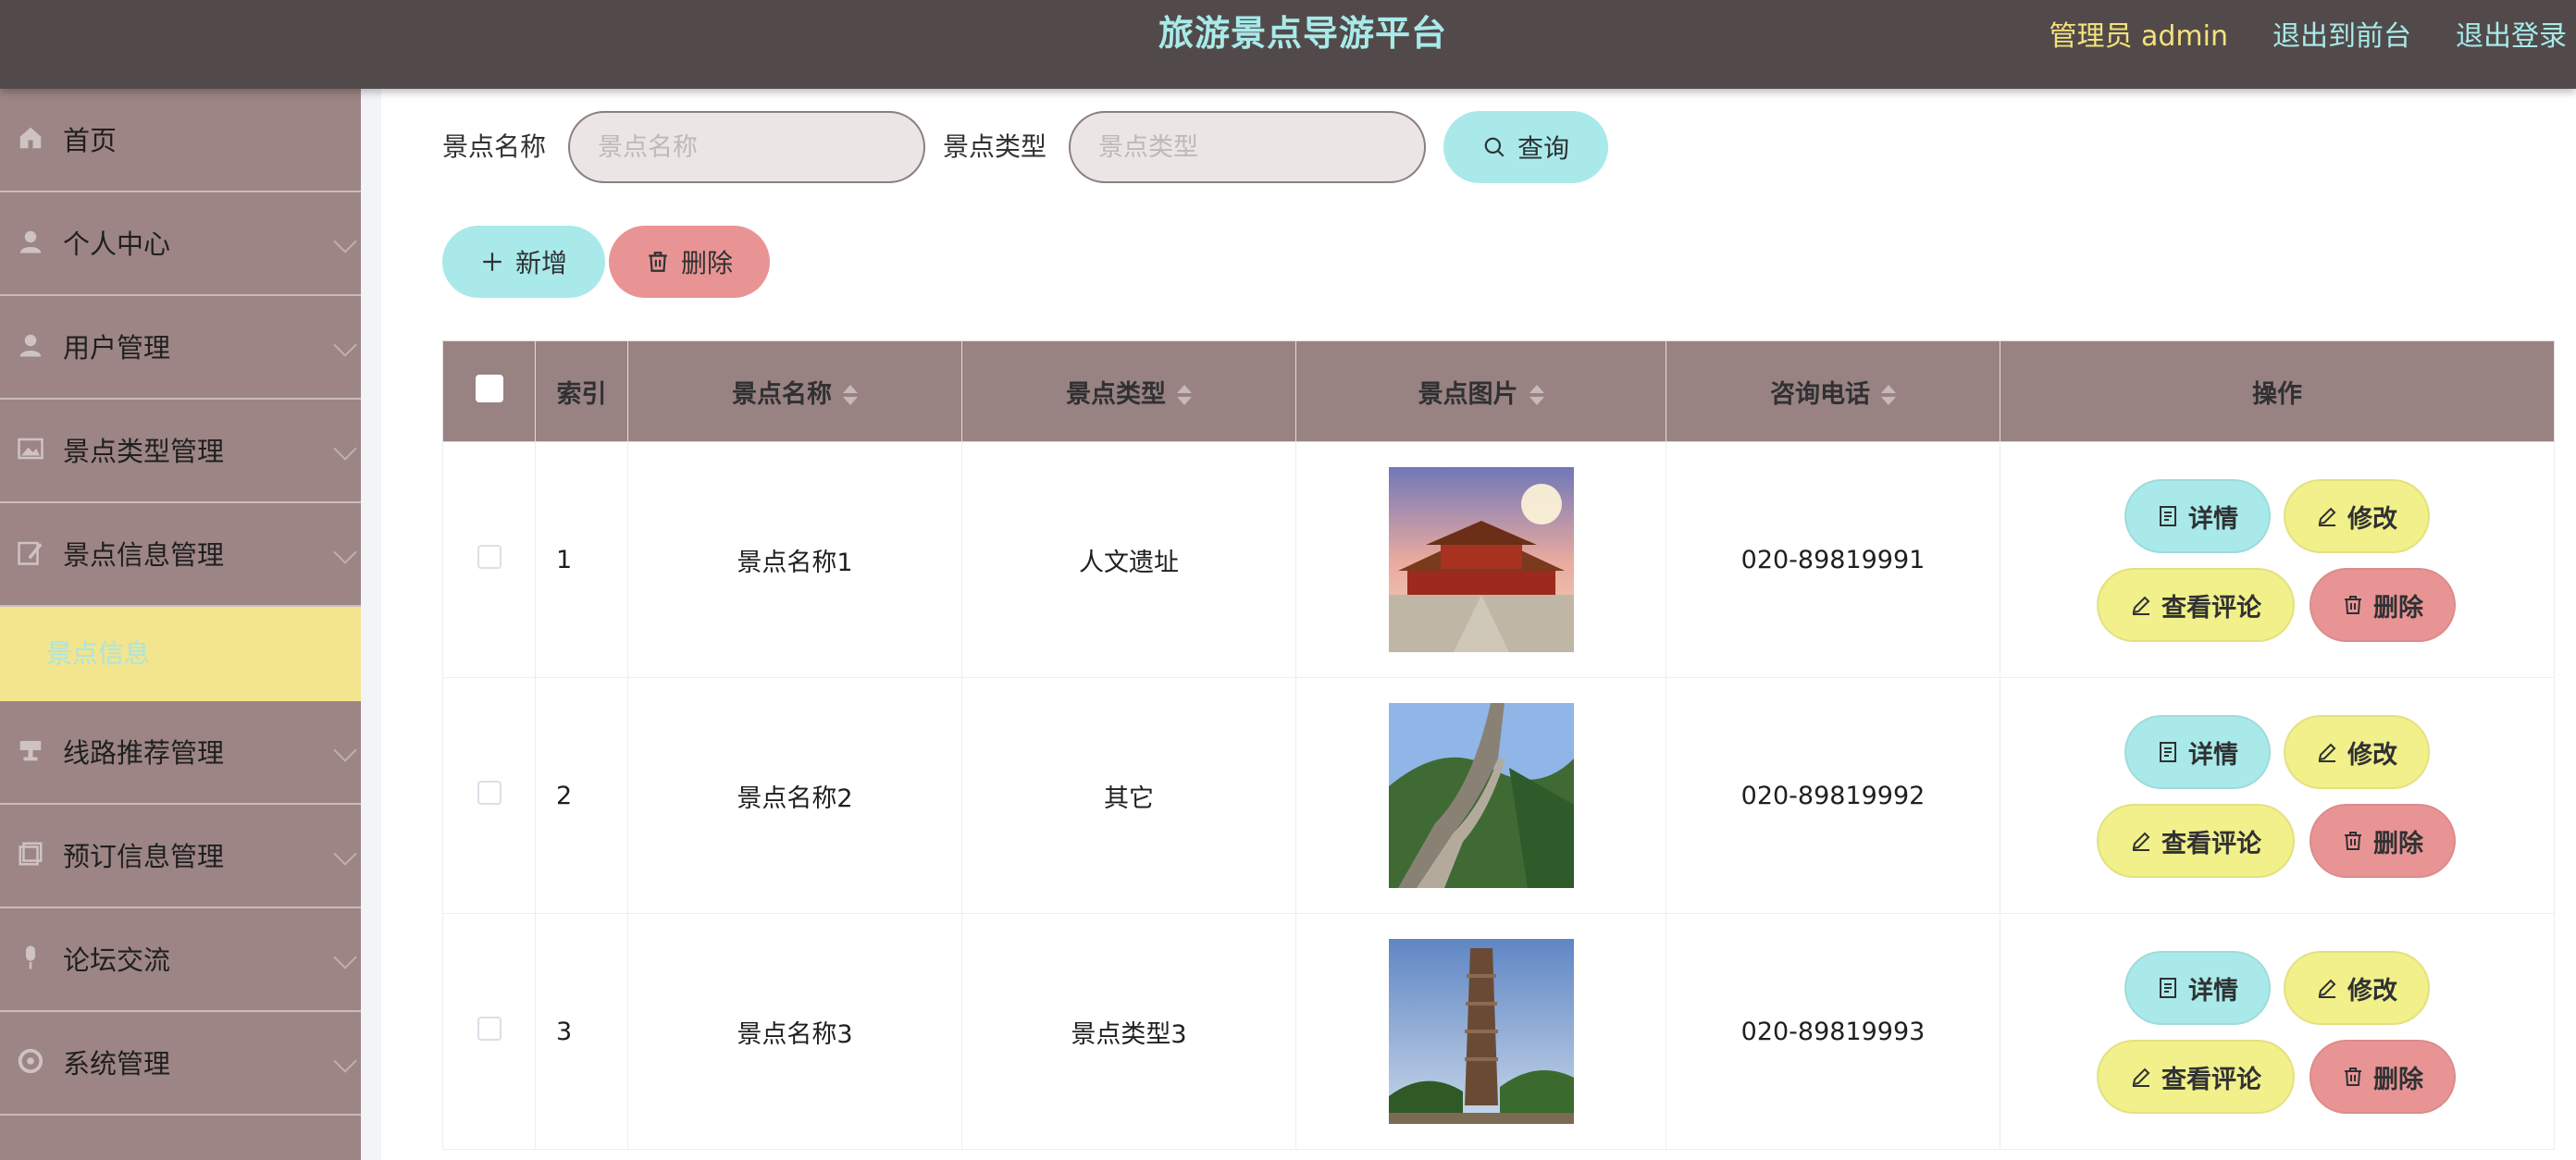 The image size is (2576, 1160). What do you see at coordinates (181, 960) in the screenshot?
I see `sidebar-item-forum: 论坛交流` at bounding box center [181, 960].